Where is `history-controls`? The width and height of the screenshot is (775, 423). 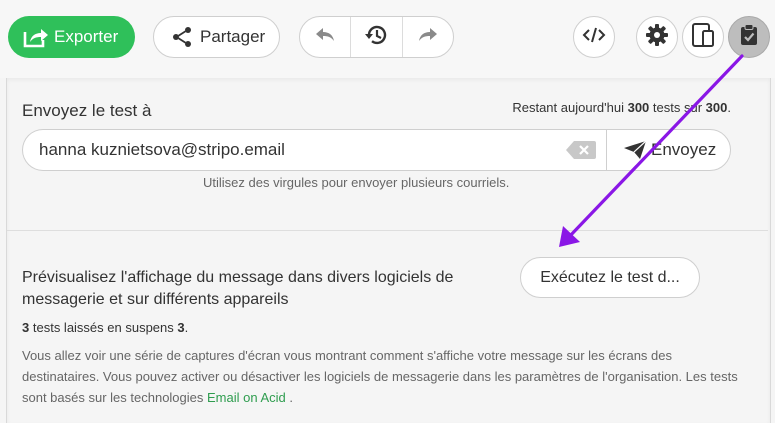 history-controls is located at coordinates (376, 37).